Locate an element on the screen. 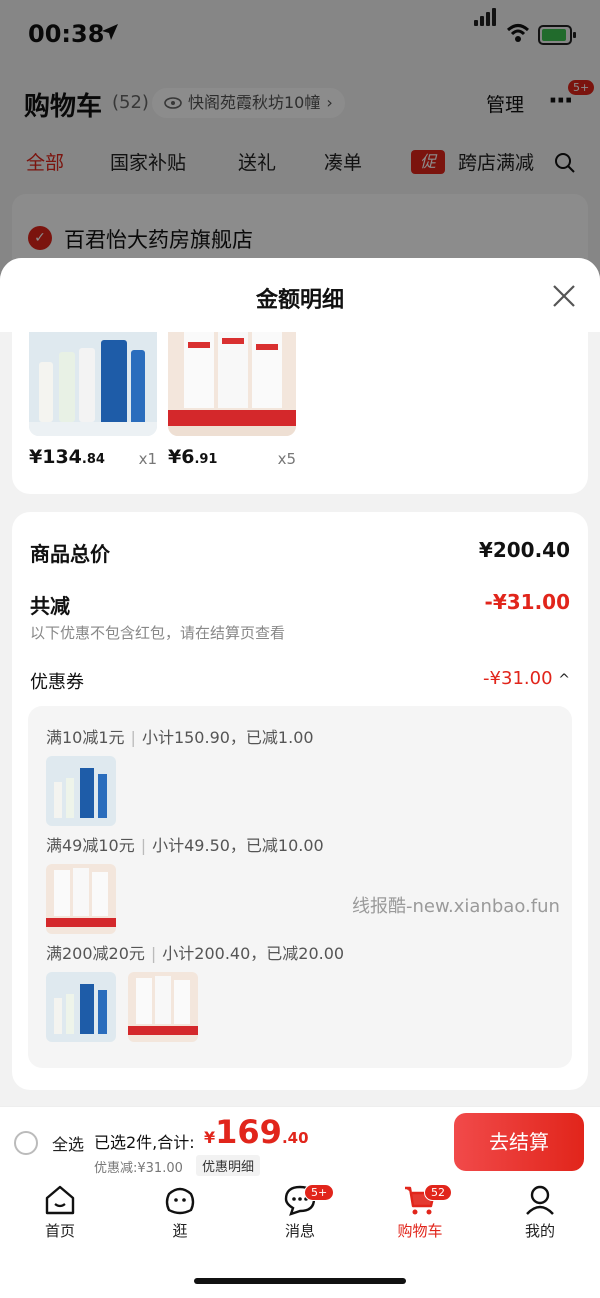 This screenshot has height=1298, width=600. product-price: ¥134.84 is located at coordinates (67, 457).